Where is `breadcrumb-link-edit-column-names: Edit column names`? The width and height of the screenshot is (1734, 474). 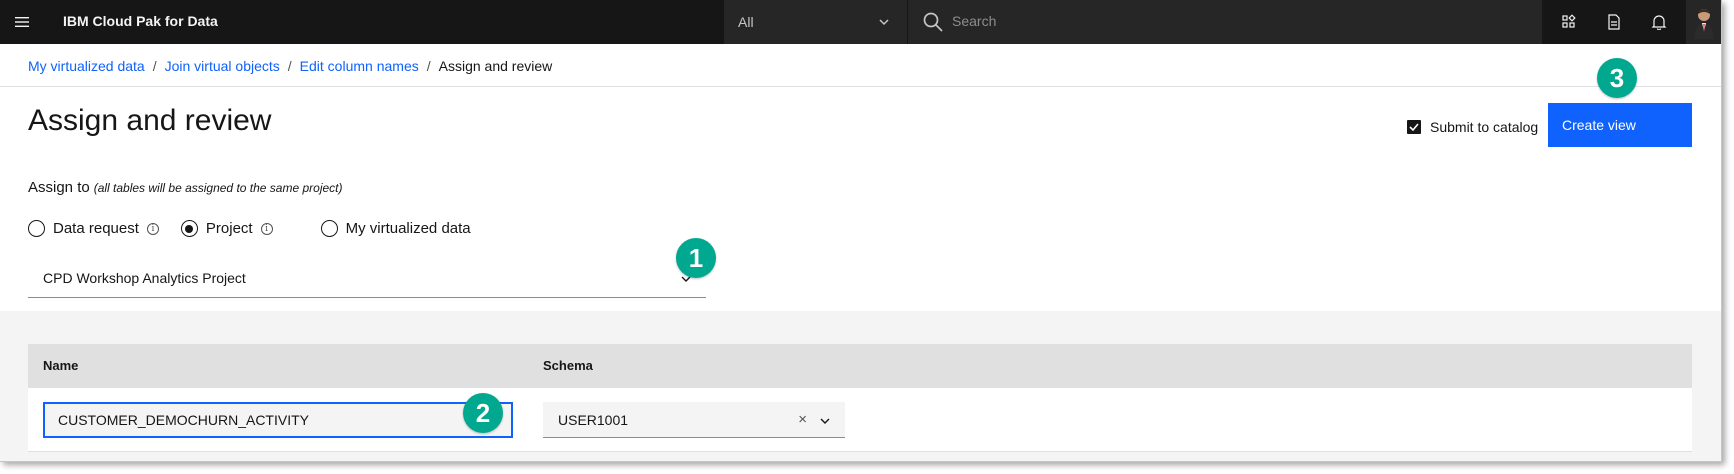 breadcrumb-link-edit-column-names: Edit column names is located at coordinates (359, 66).